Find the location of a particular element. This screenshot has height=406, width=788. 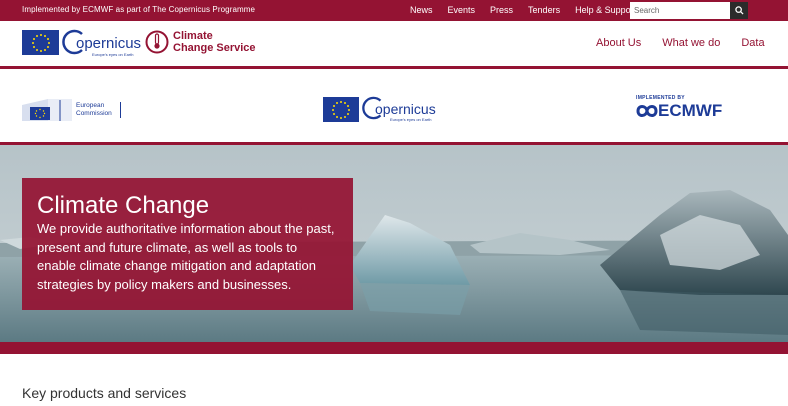

top-nav-tenders: Tenders is located at coordinates (544, 10).